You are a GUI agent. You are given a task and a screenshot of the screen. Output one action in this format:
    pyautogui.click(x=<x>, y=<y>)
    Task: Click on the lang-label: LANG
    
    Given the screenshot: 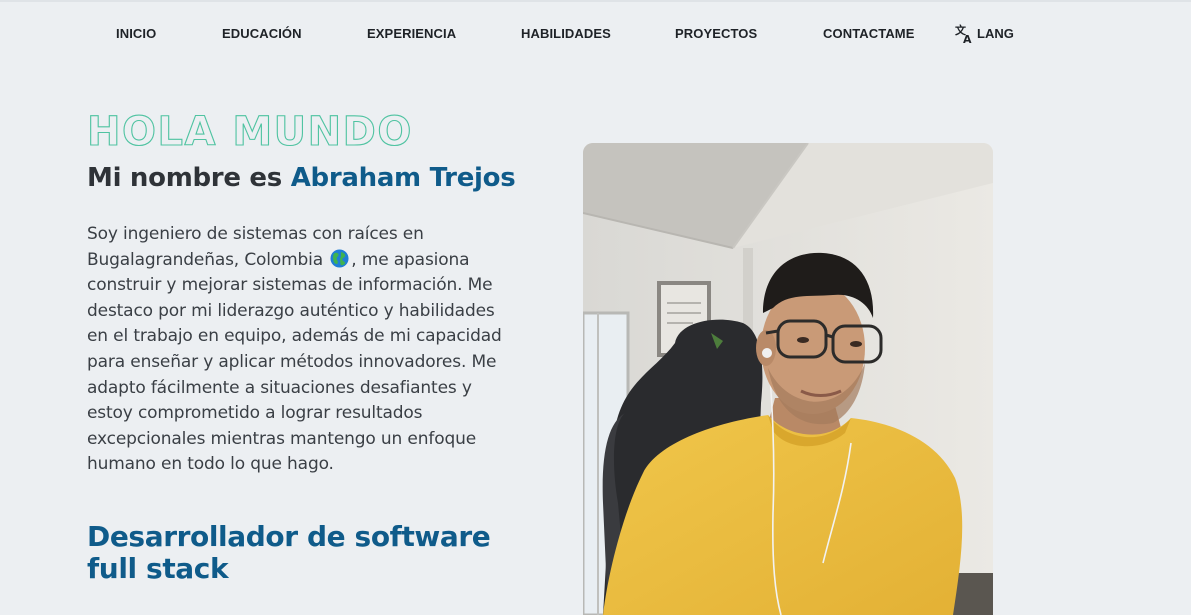 What is the action you would take?
    pyautogui.click(x=995, y=33)
    